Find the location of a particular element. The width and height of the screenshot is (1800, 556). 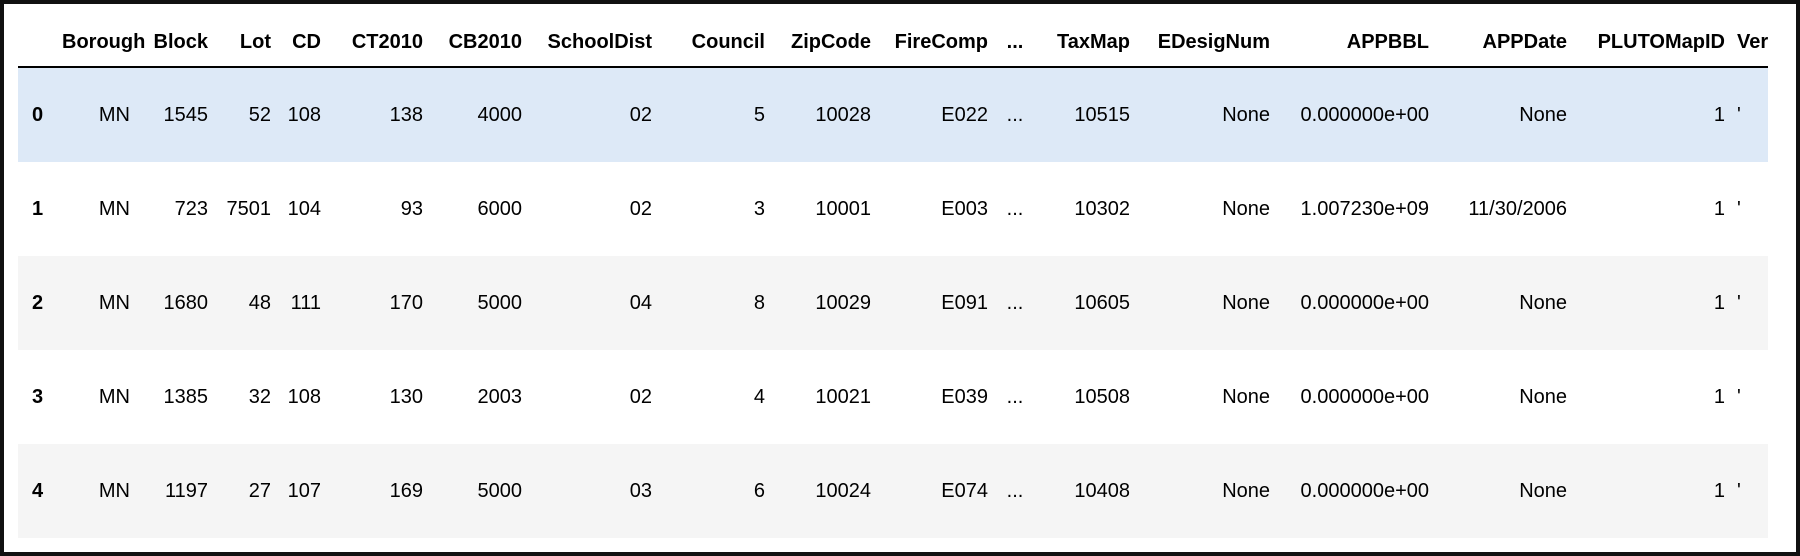

row-index: 0 is located at coordinates (38, 114).